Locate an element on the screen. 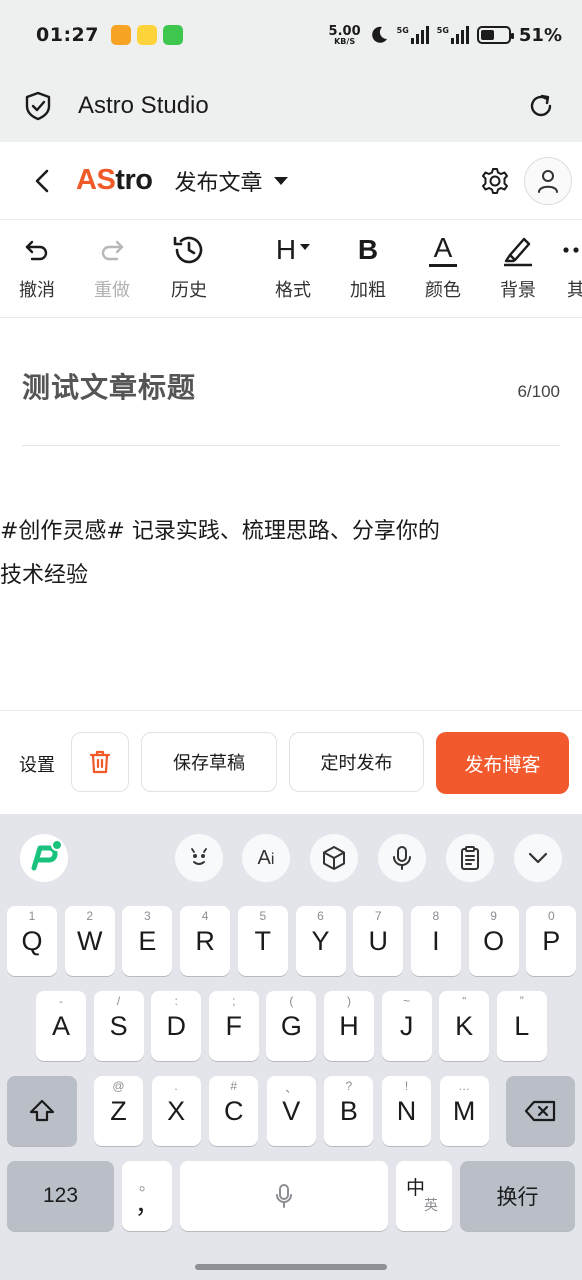 This screenshot has width=582, height=1280. gear-icon is located at coordinates (495, 181).